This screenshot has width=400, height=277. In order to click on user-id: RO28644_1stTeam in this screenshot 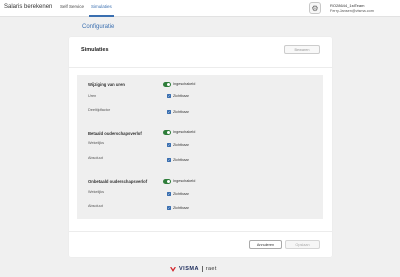, I will do `click(347, 5)`.